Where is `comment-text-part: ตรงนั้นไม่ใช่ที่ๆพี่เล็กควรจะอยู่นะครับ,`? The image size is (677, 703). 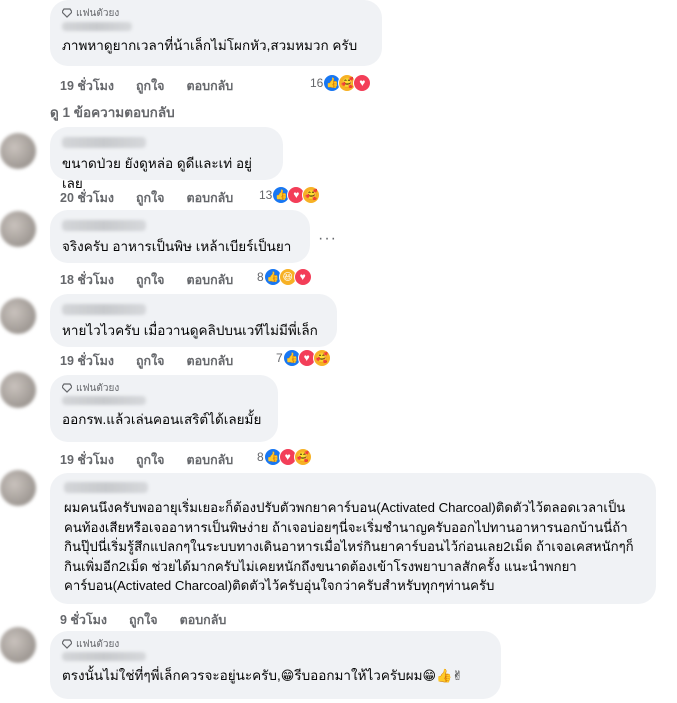 comment-text-part: ตรงนั้นไม่ใช่ที่ๆพี่เล็กควรจะอยู่นะครับ, is located at coordinates (171, 675).